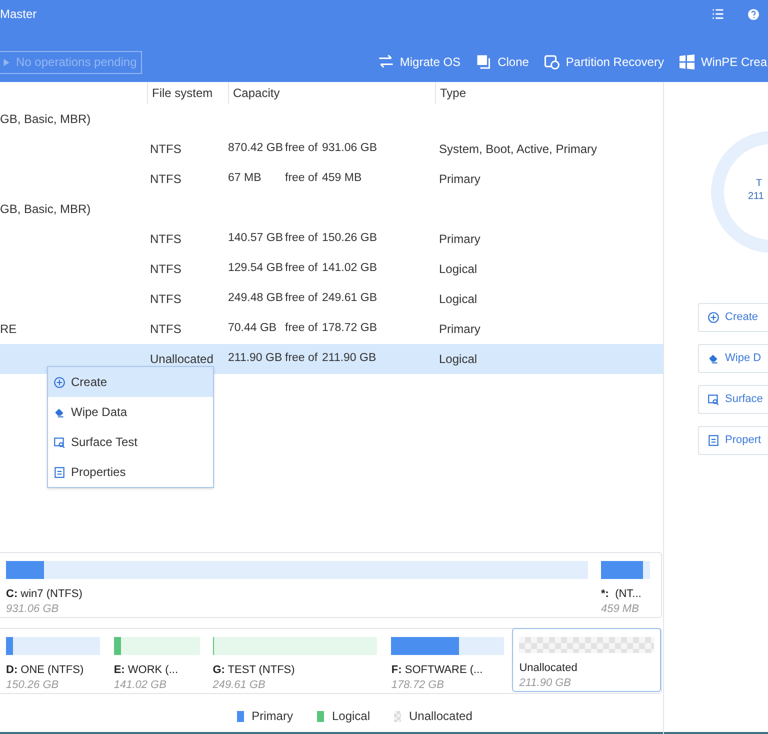 The image size is (768, 734). Describe the element at coordinates (351, 716) in the screenshot. I see `legend-label: Logical` at that location.